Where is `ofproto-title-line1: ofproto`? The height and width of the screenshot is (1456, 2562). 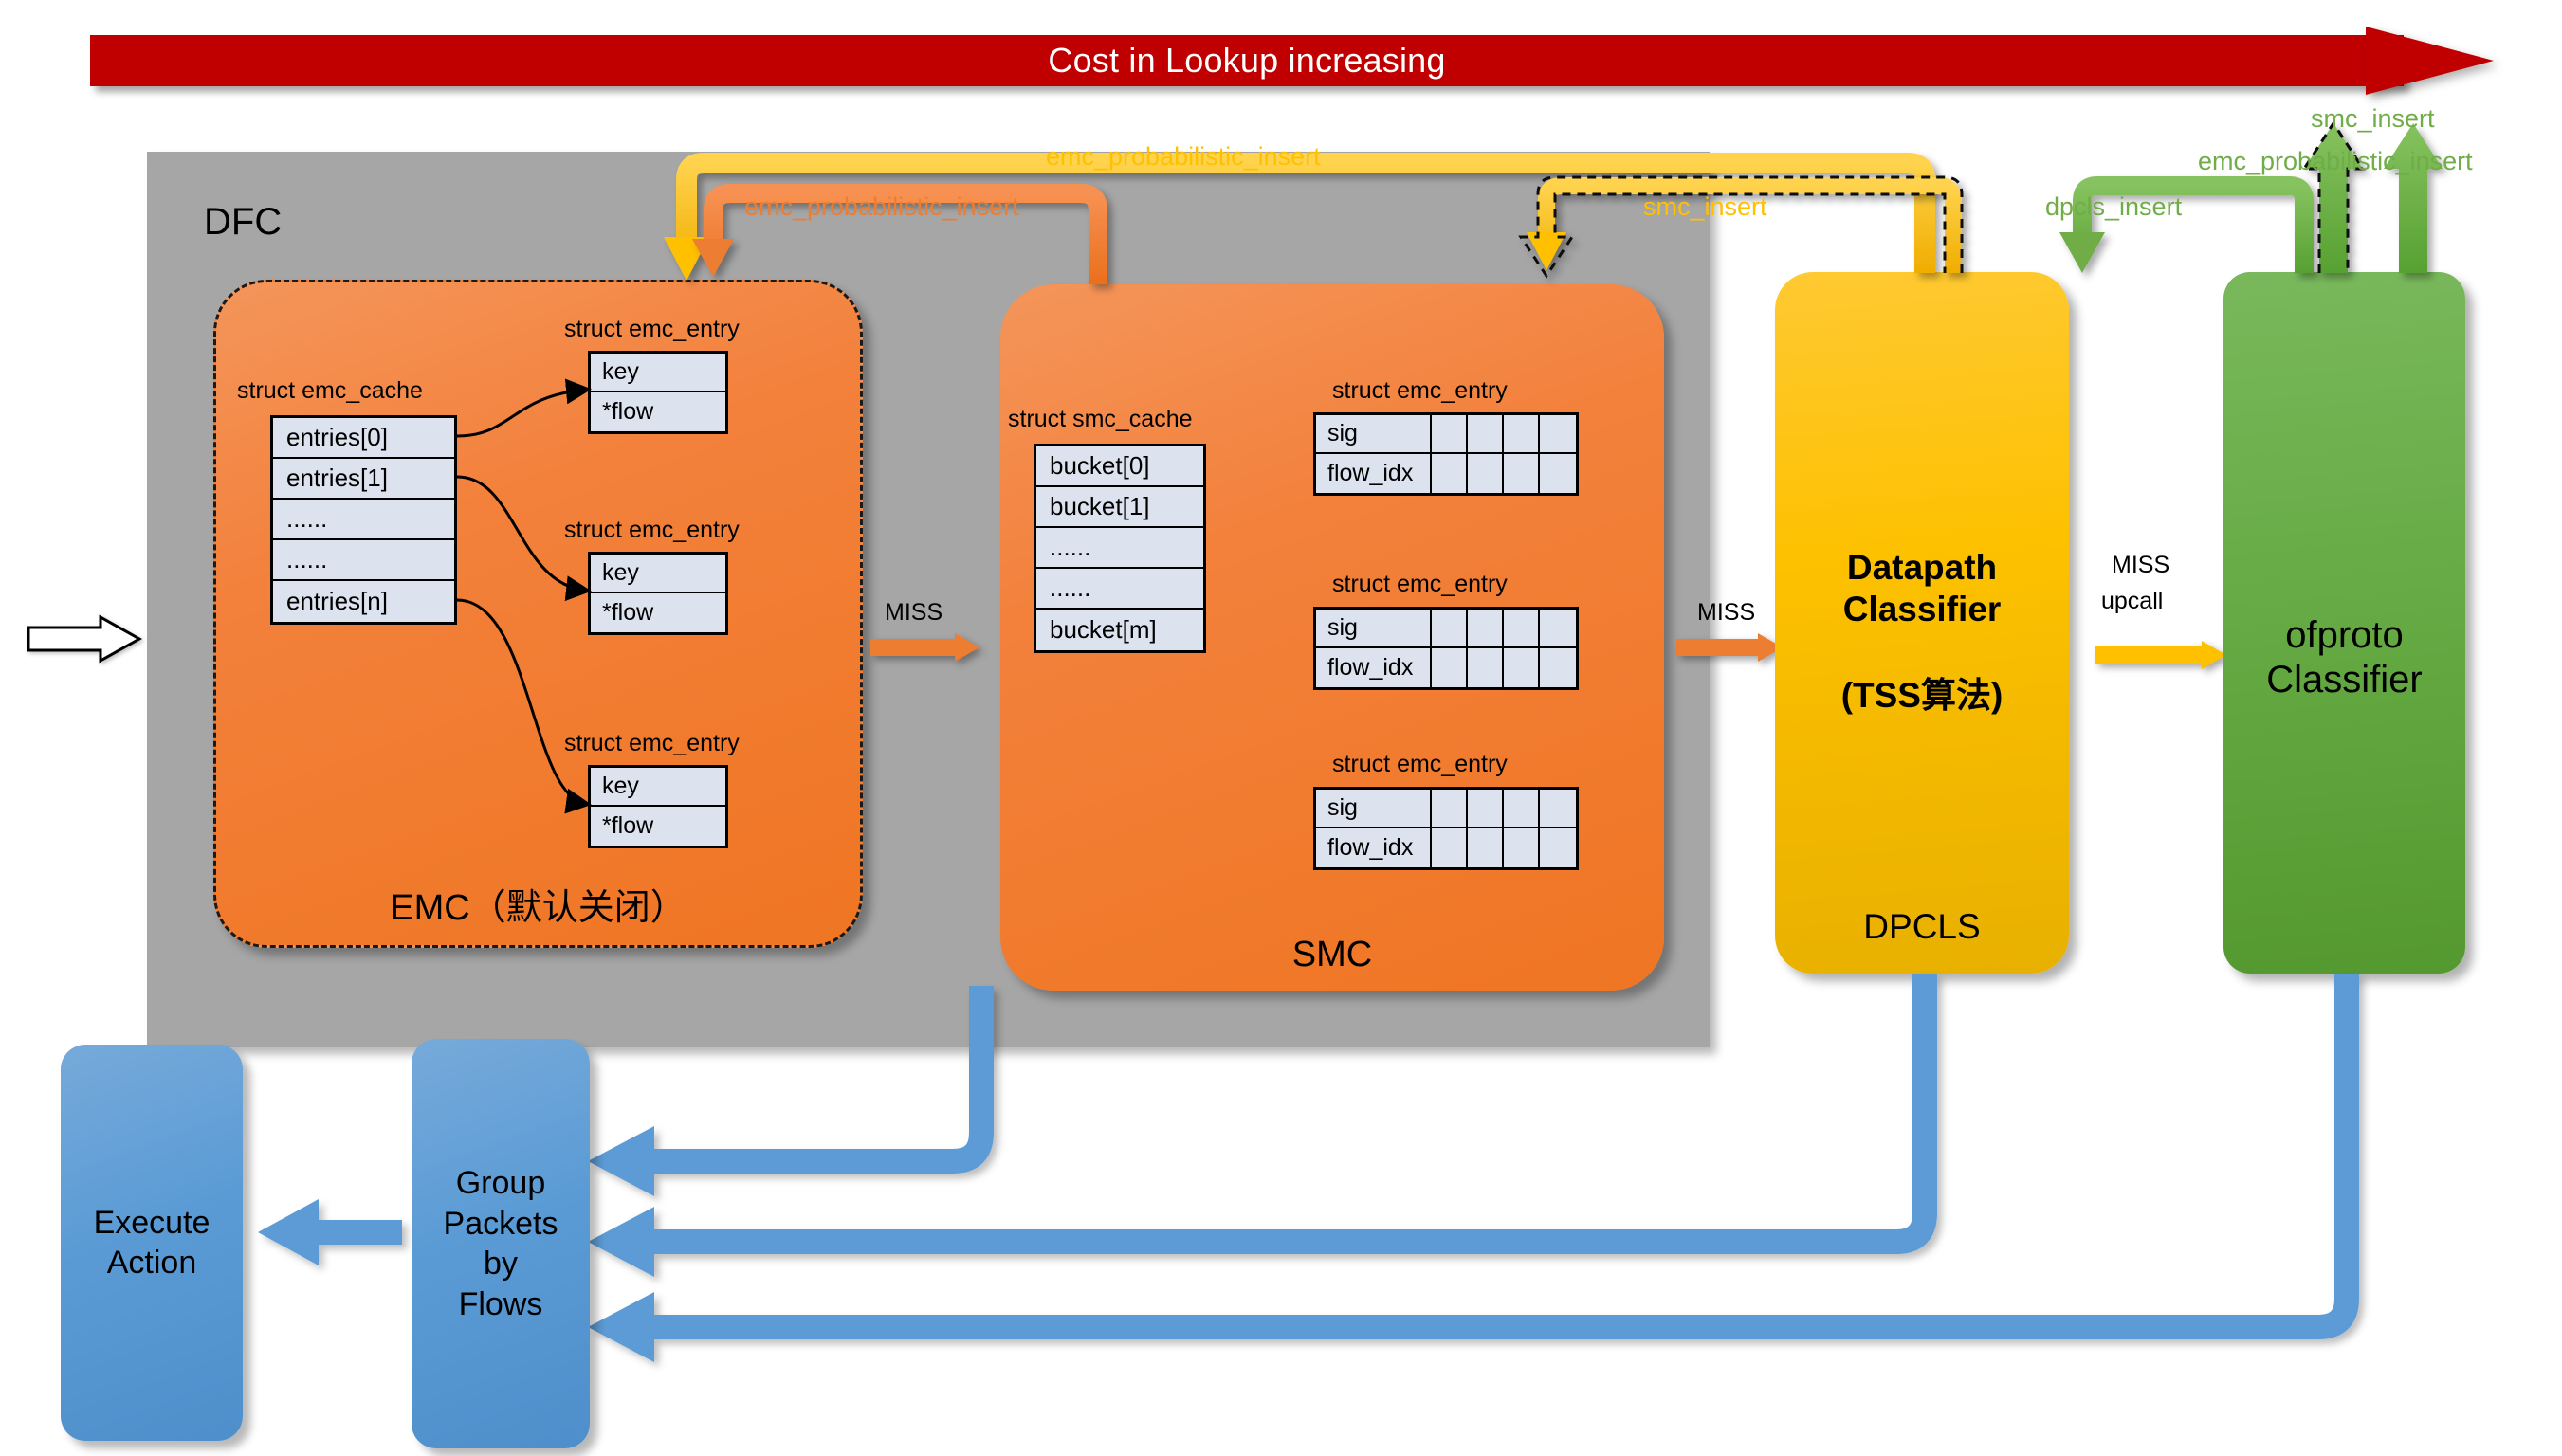
ofproto-title-line1: ofproto is located at coordinates (2344, 635).